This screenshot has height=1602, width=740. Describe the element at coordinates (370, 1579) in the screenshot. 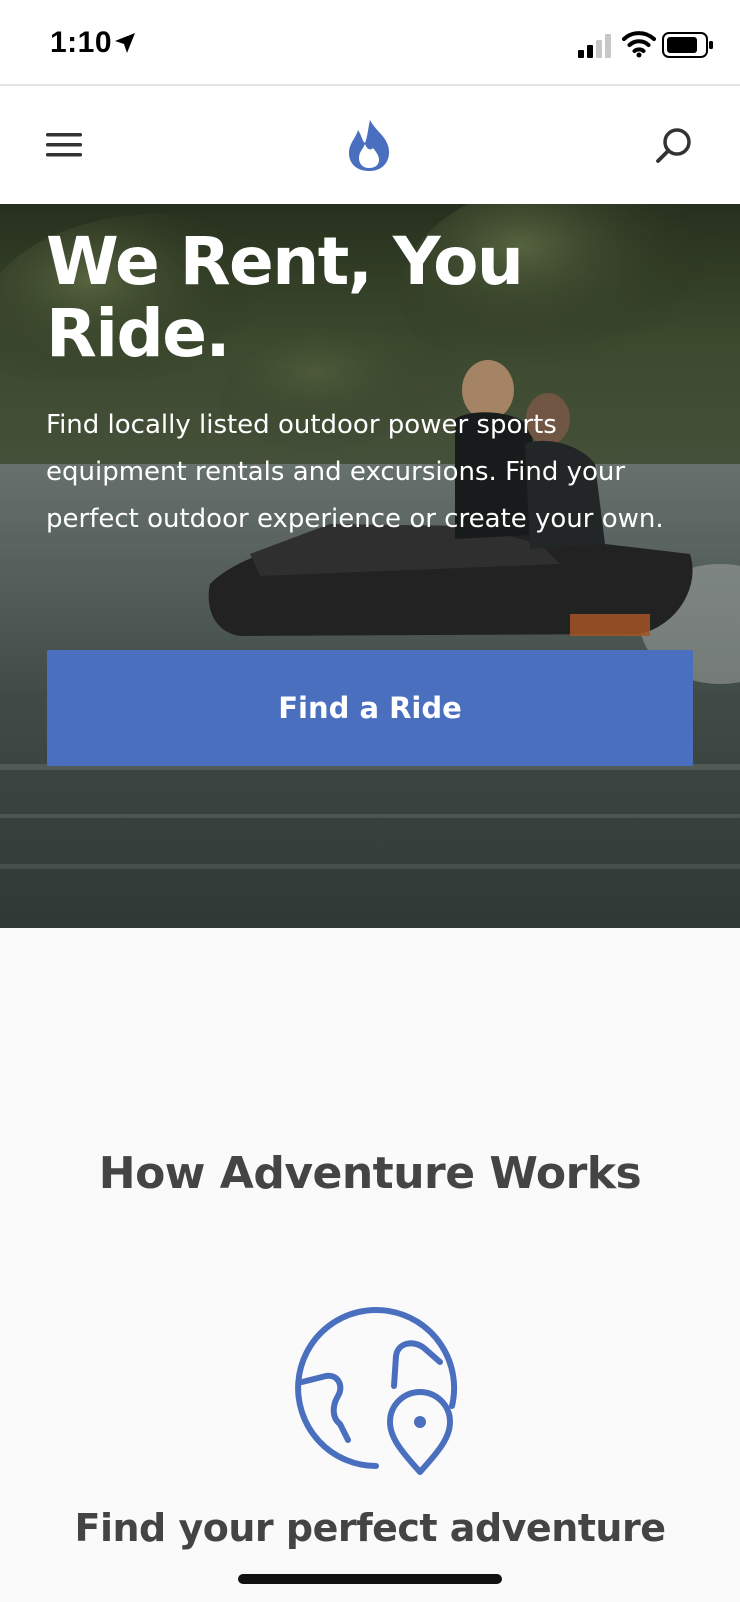

I see `home-indicator` at that location.